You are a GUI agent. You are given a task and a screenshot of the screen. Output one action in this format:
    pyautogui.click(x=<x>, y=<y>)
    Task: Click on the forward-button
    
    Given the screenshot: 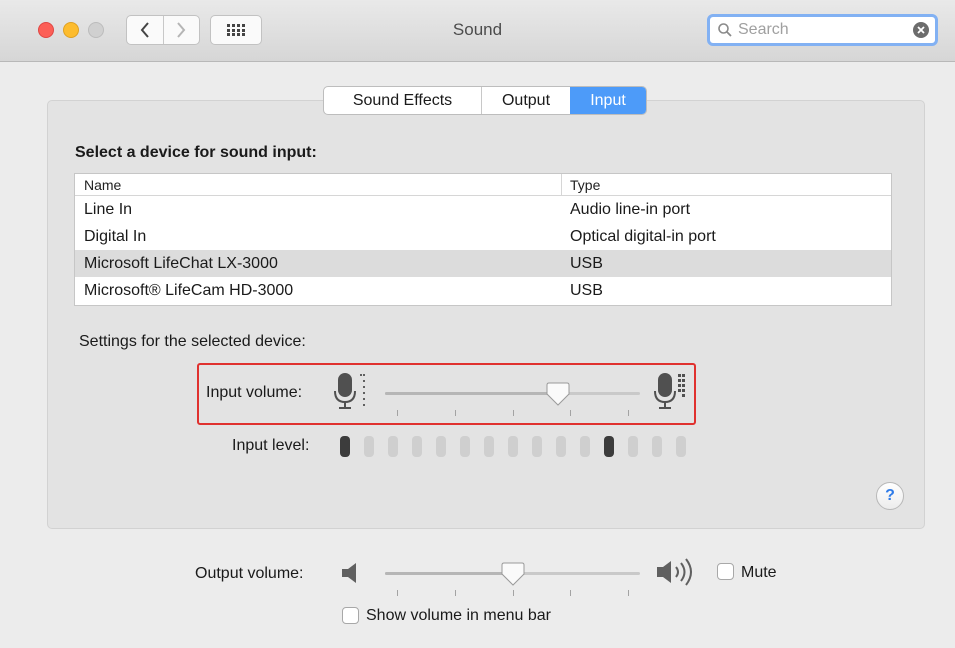 What is the action you would take?
    pyautogui.click(x=180, y=30)
    